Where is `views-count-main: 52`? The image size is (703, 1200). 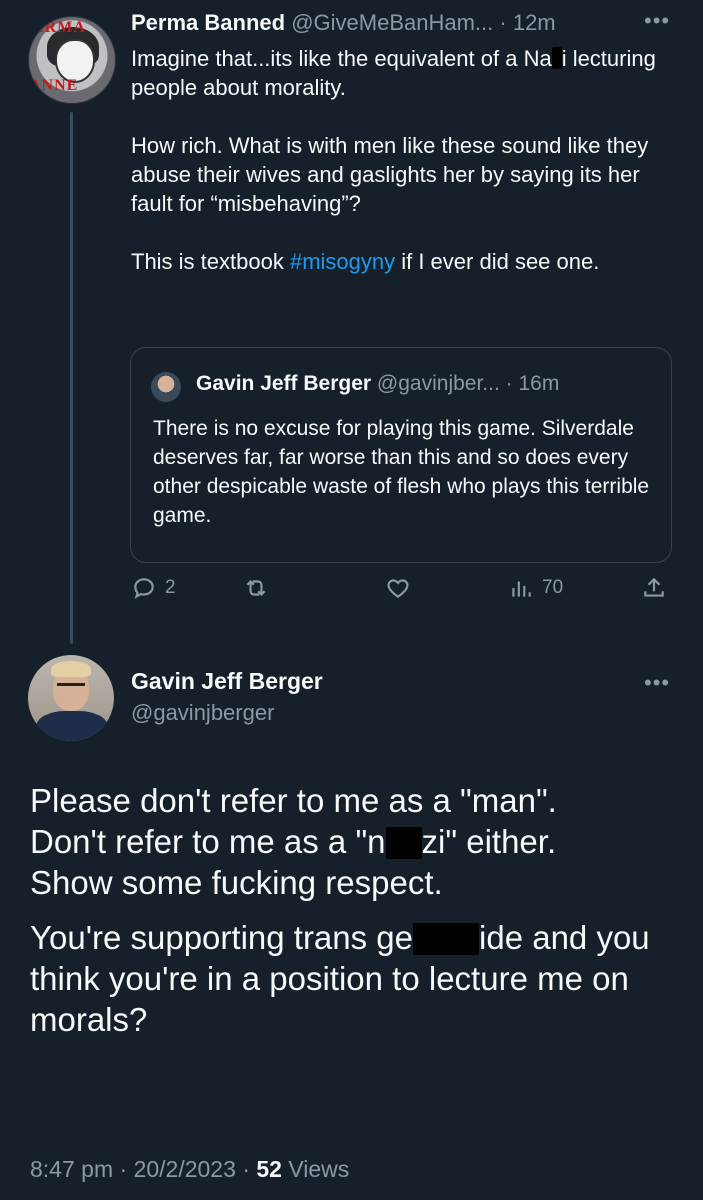
views-count-main: 52 is located at coordinates (269, 1169).